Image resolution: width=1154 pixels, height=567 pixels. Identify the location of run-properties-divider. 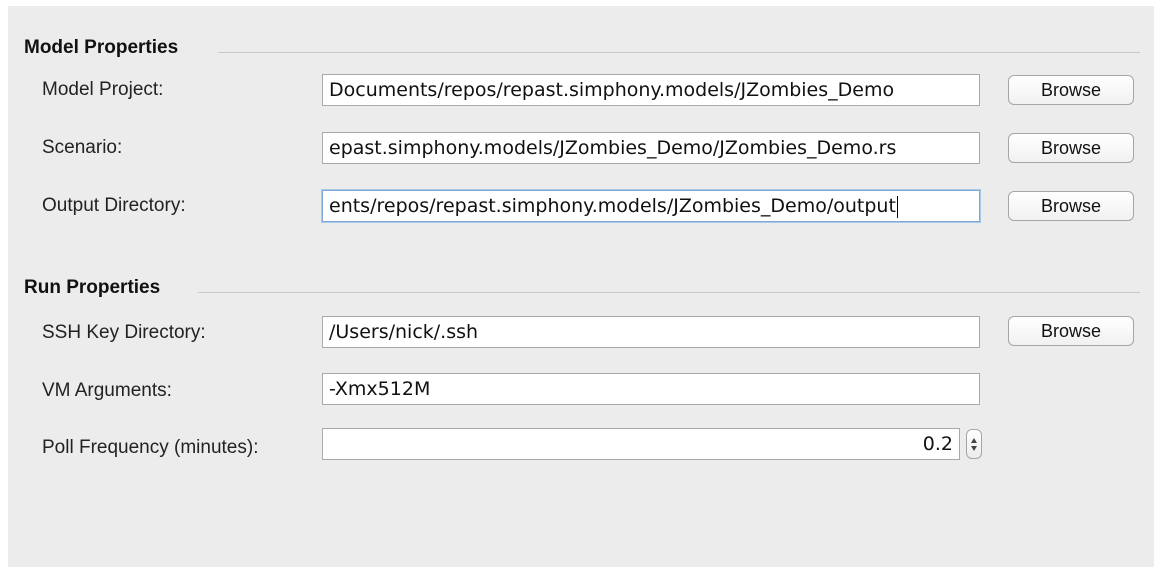
(669, 292).